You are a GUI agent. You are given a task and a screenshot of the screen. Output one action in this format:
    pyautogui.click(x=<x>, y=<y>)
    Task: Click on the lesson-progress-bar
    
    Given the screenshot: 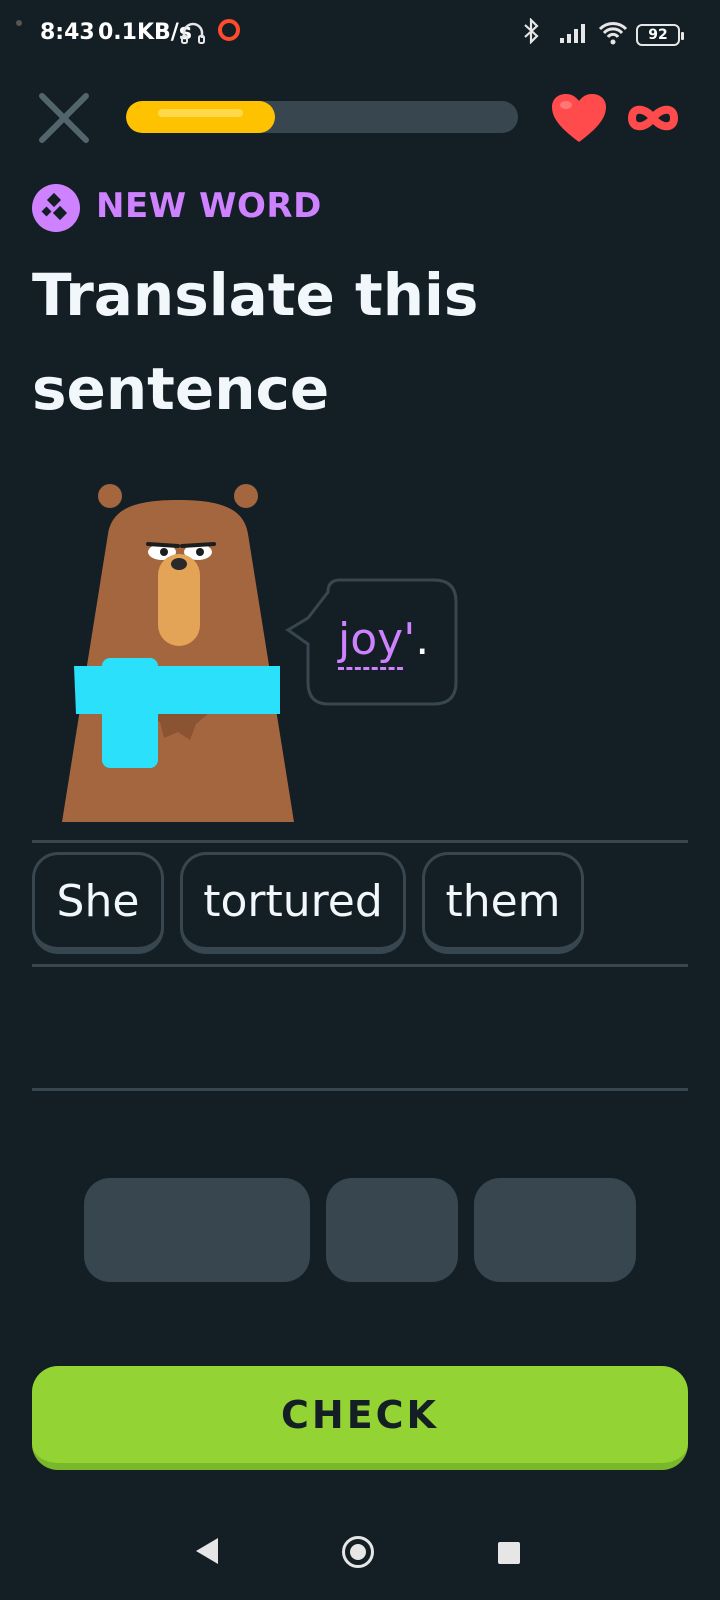 What is the action you would take?
    pyautogui.click(x=322, y=117)
    